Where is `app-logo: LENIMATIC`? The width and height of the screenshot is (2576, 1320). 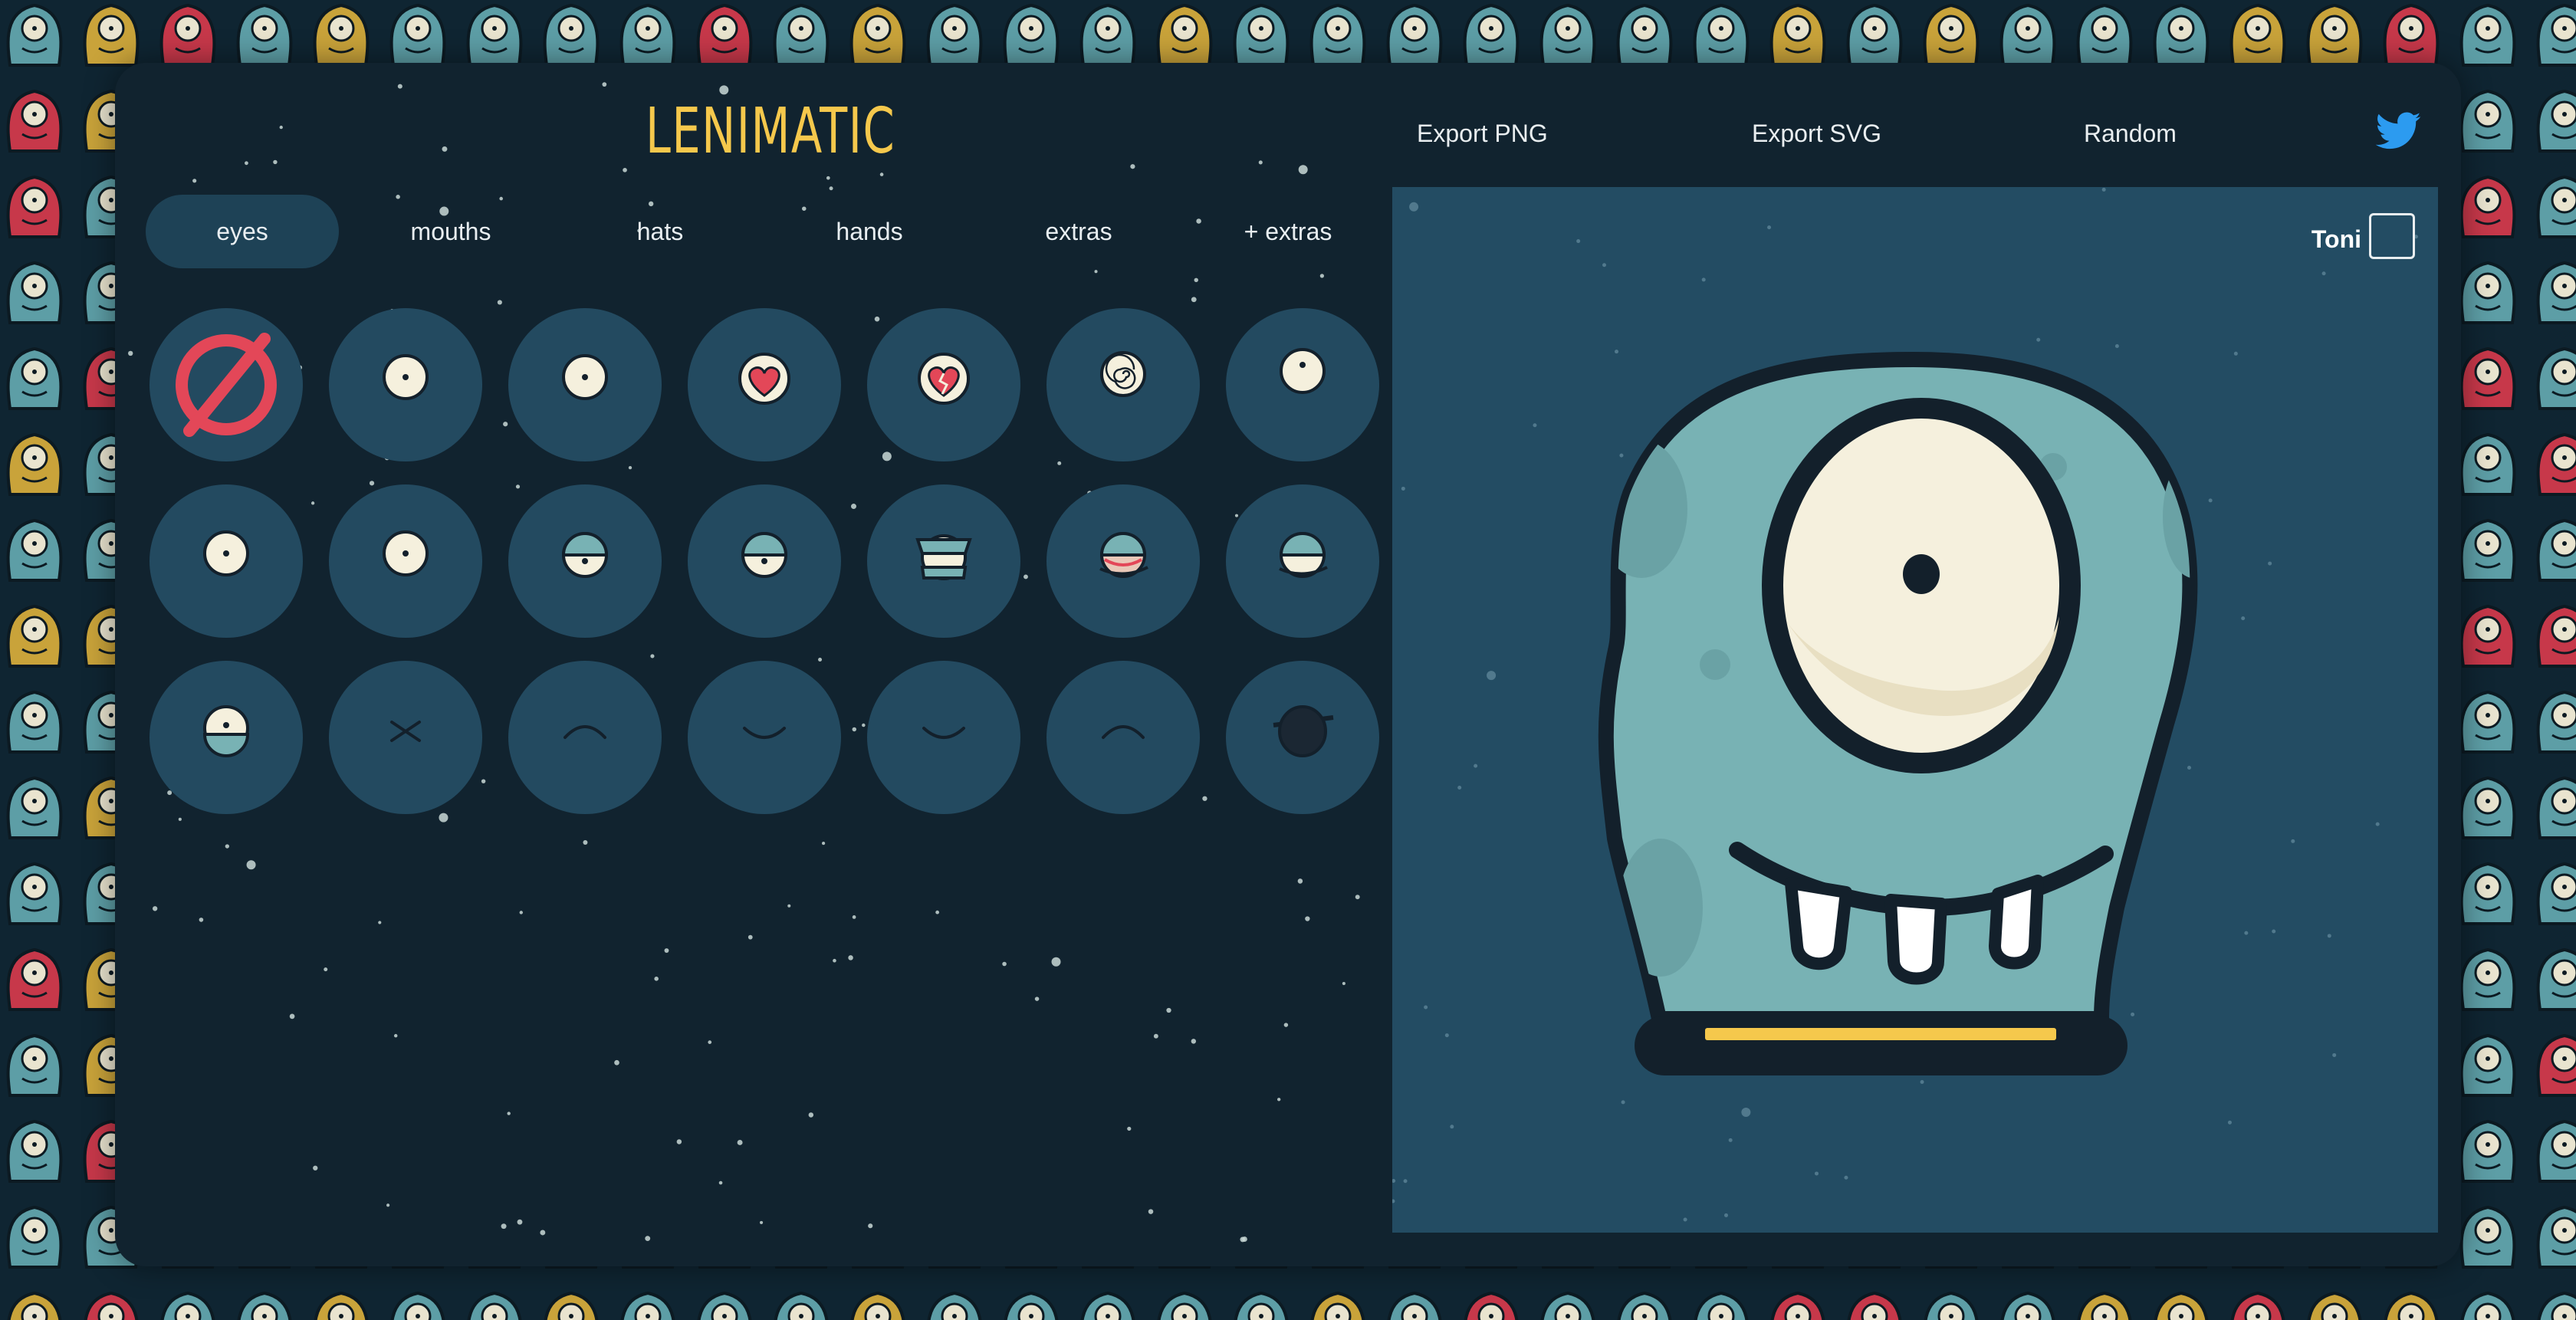 app-logo: LENIMATIC is located at coordinates (770, 132).